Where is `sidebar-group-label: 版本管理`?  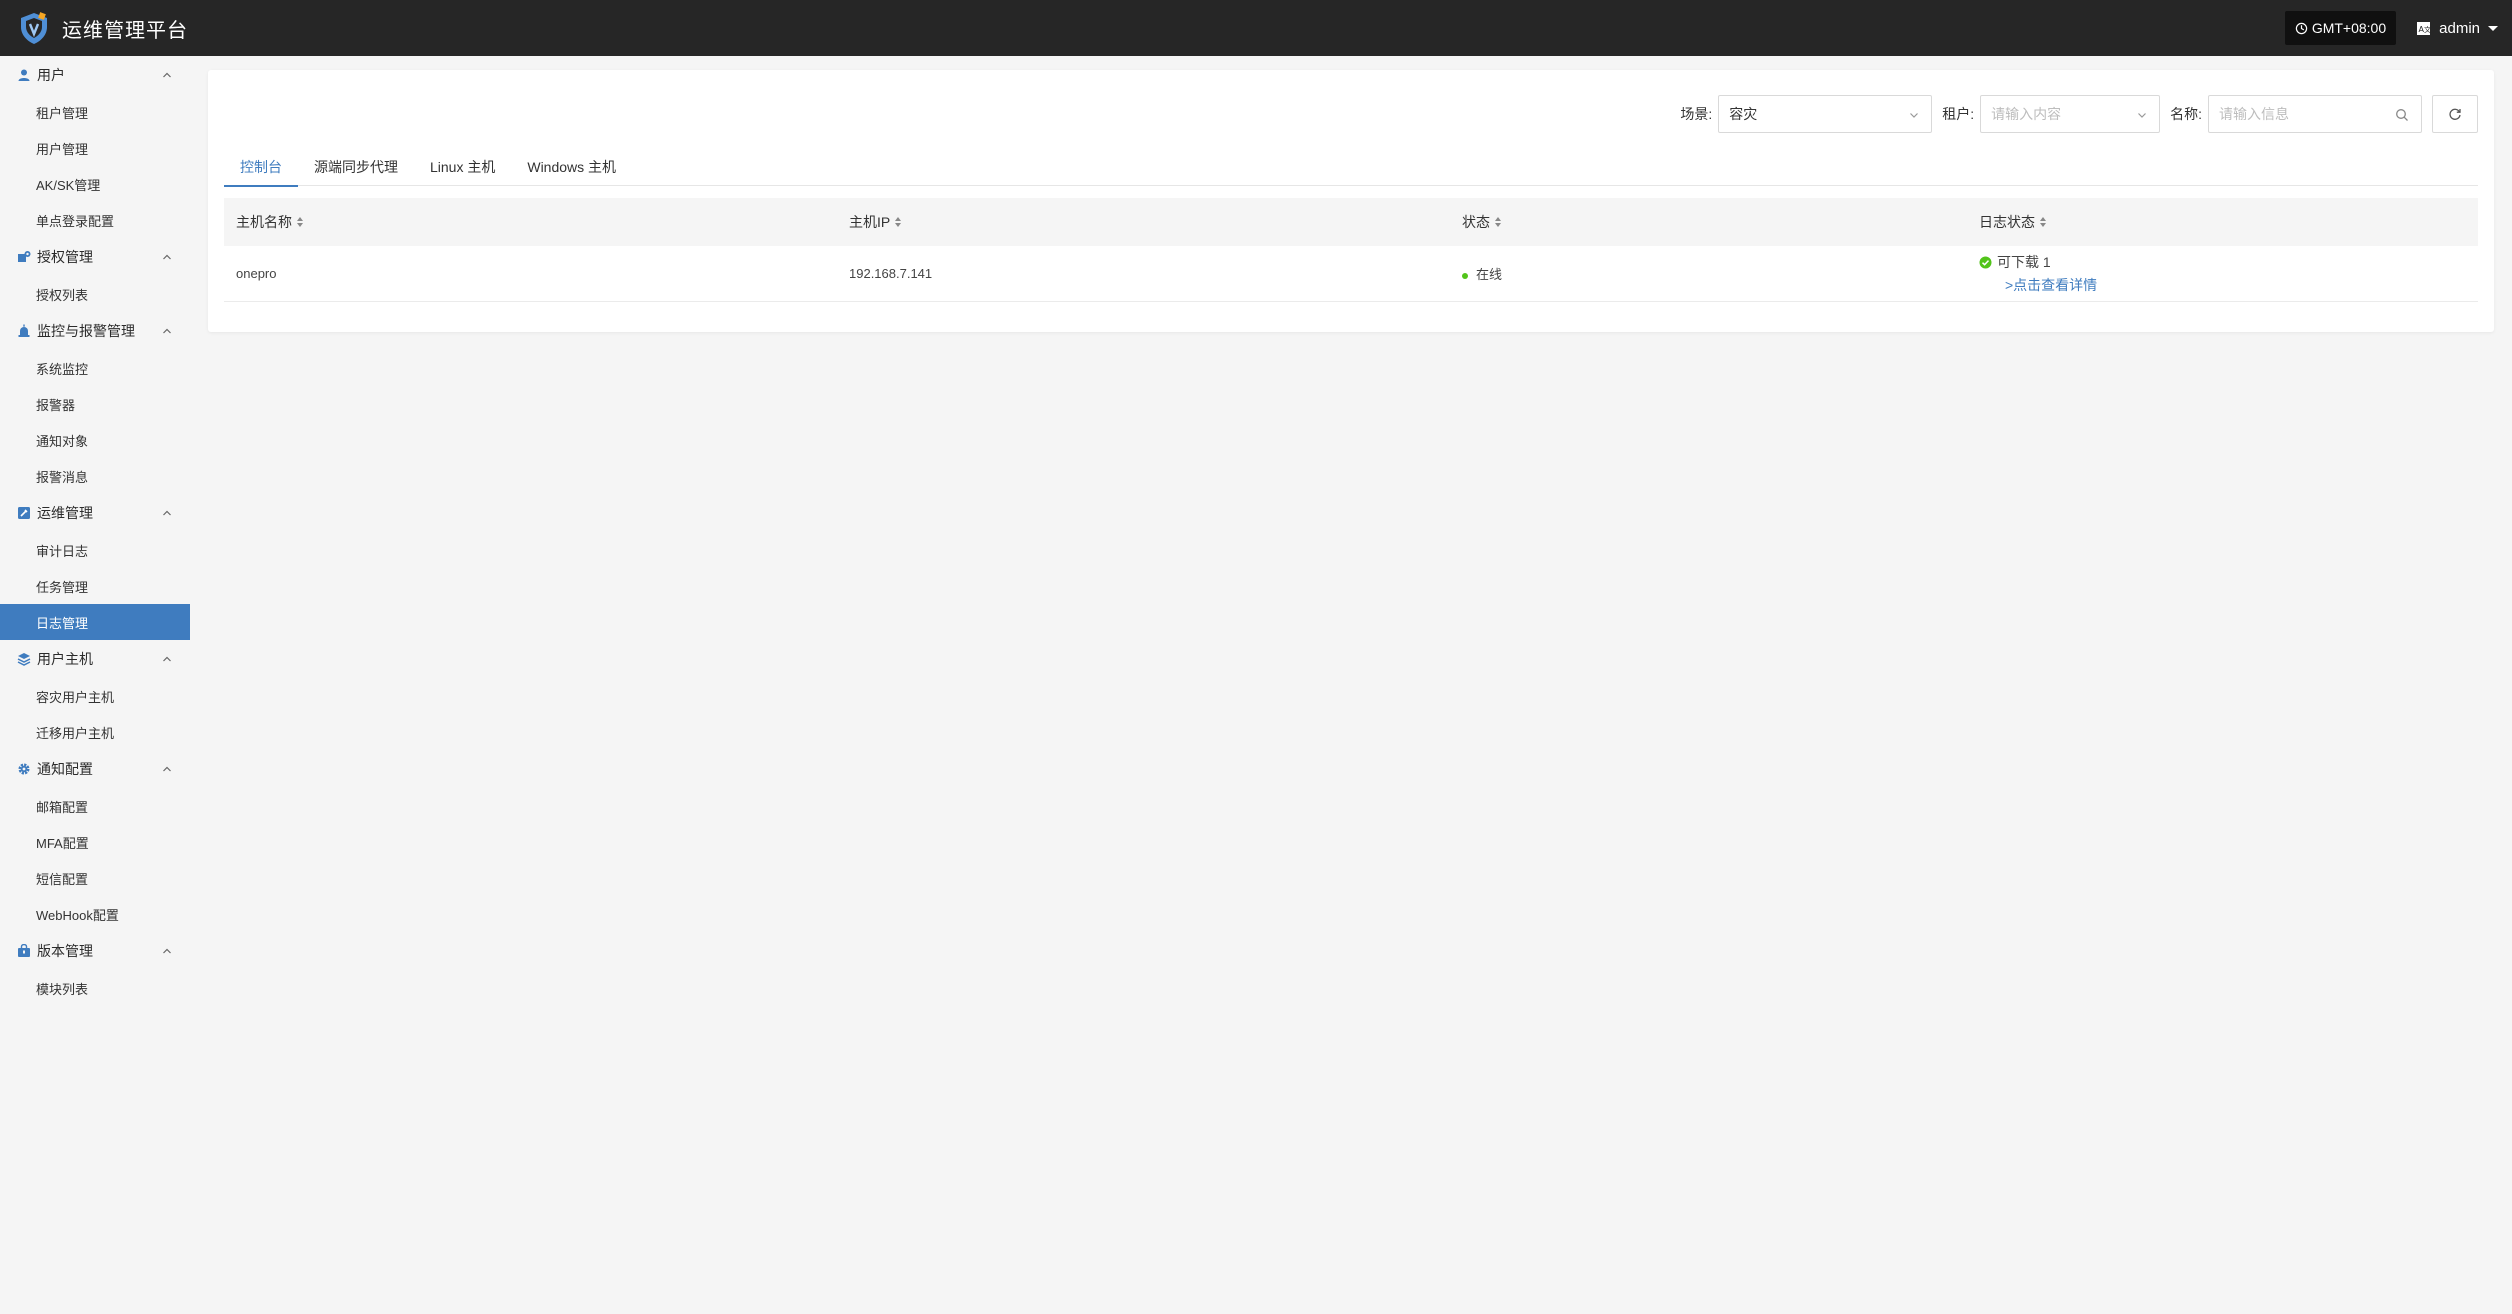
sidebar-group-label: 版本管理 is located at coordinates (65, 951).